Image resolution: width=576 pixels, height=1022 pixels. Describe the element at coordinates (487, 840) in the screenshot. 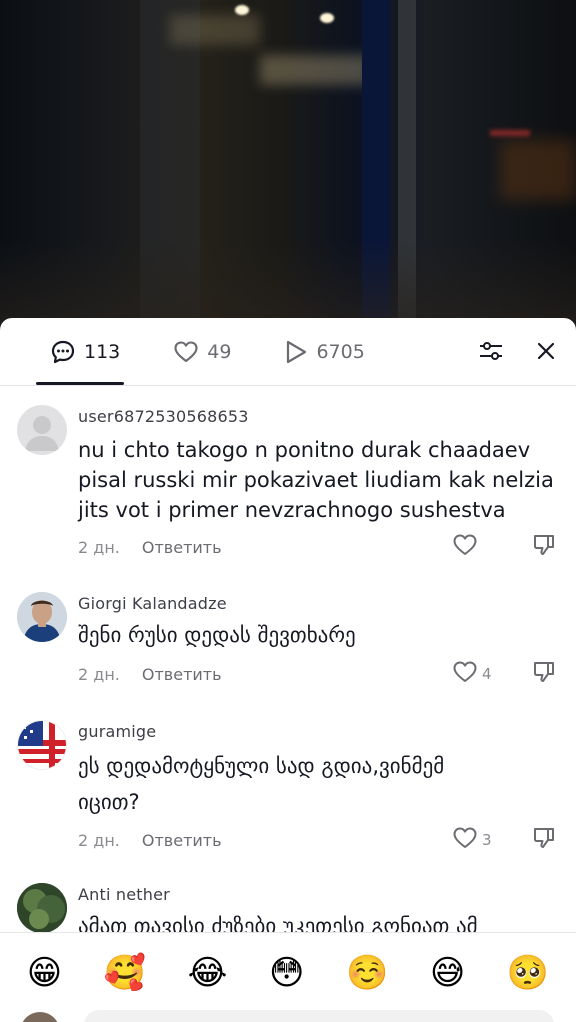

I see `like-count: 3` at that location.